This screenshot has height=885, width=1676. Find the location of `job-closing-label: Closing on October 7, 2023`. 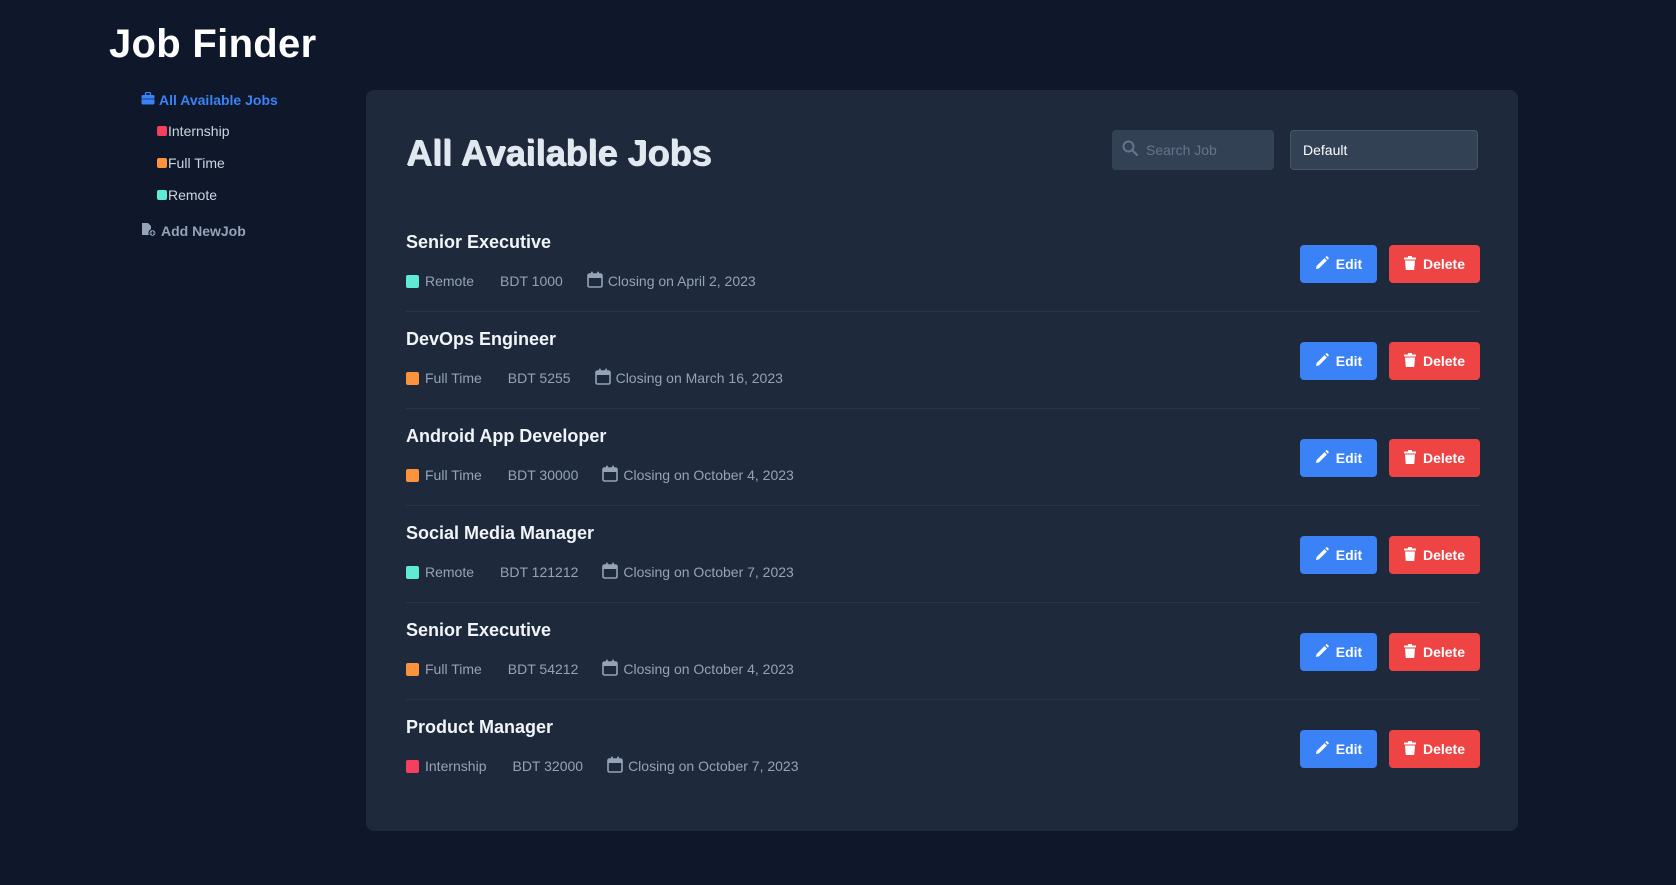

job-closing-label: Closing on October 7, 2023 is located at coordinates (713, 766).